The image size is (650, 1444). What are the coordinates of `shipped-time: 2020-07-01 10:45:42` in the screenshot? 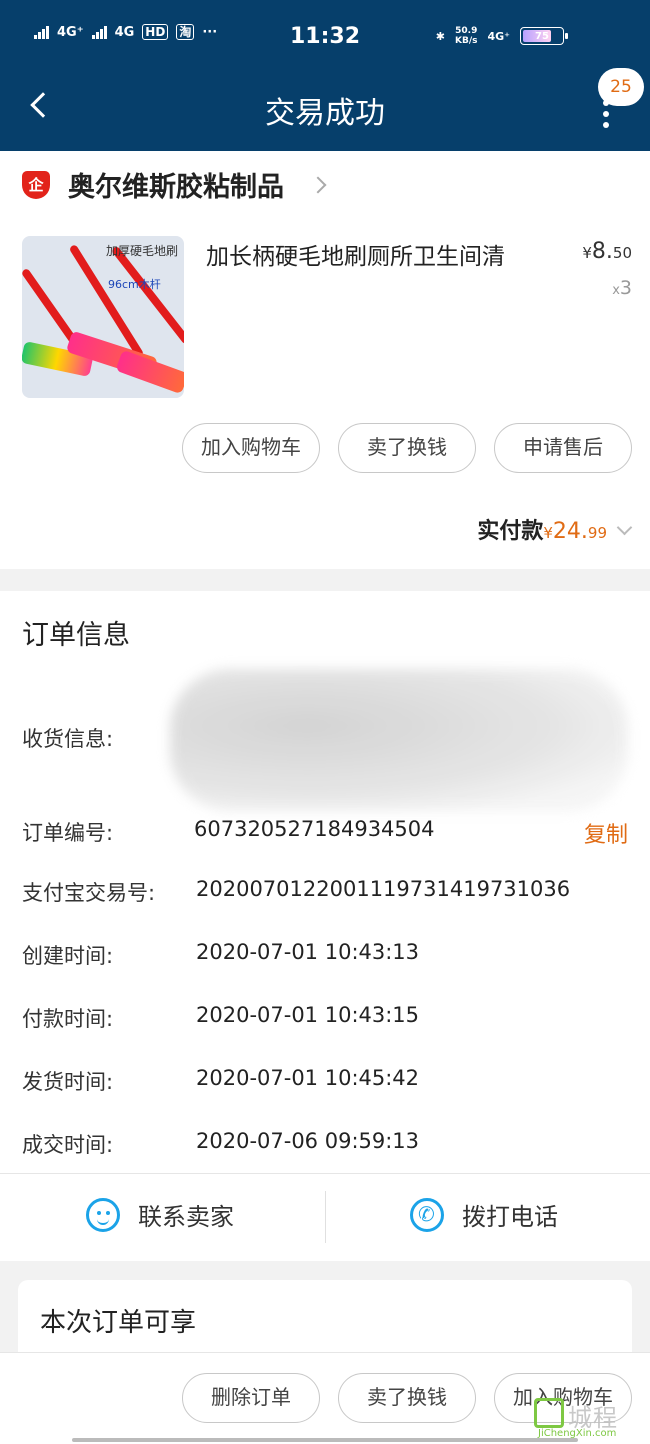 It's located at (308, 1078).